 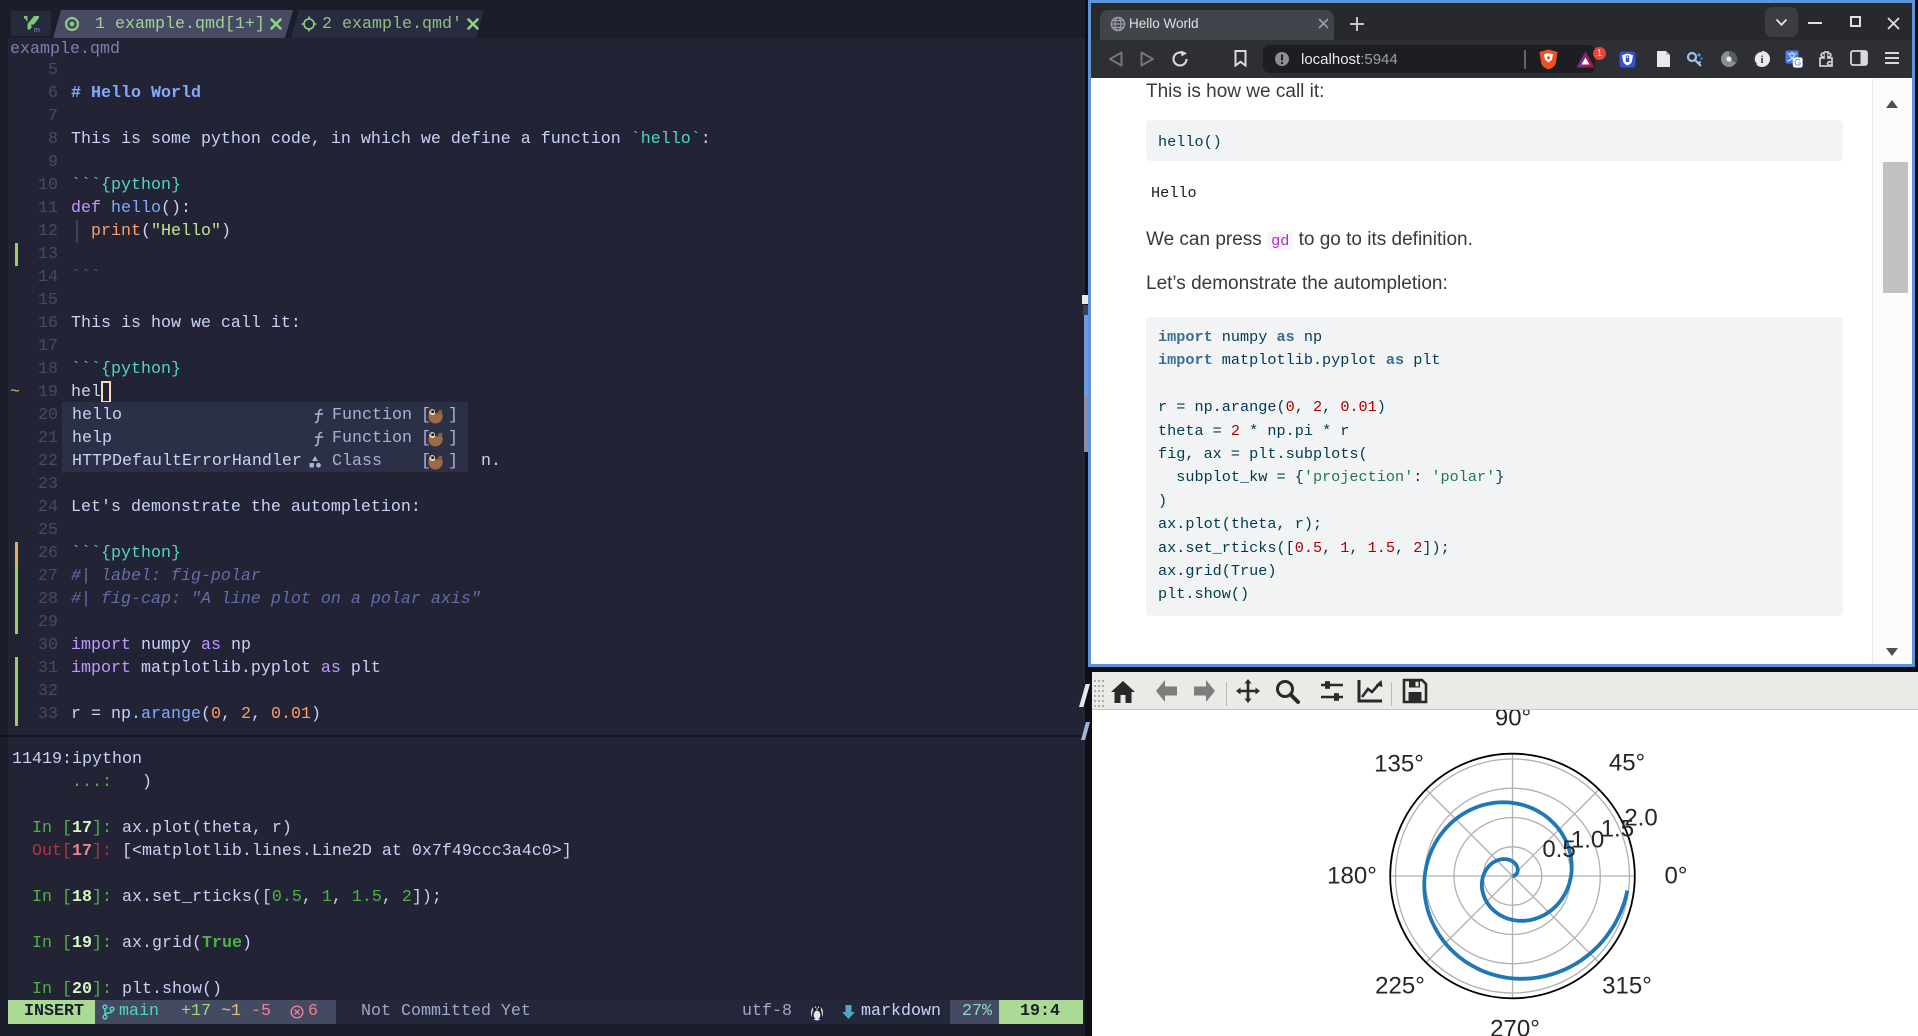 I want to click on svg-text: 180°, so click(x=1352, y=876).